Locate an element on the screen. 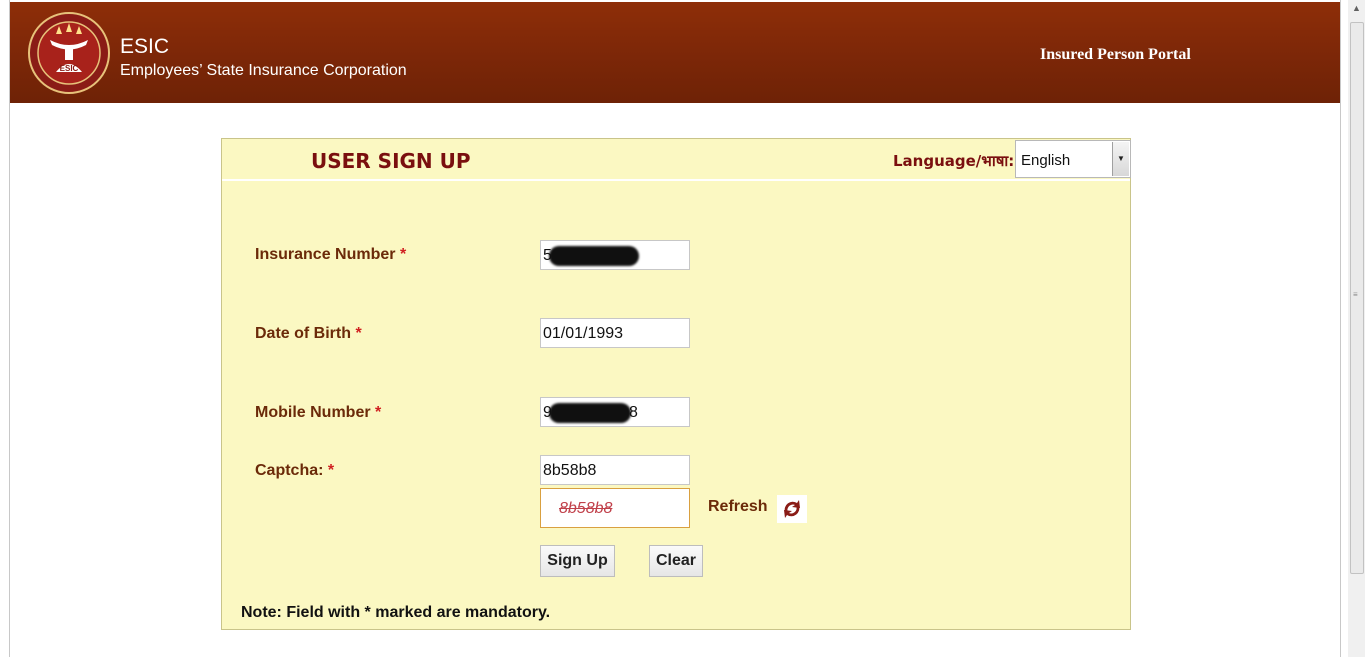  scrollbar-thumb: ≡ is located at coordinates (1357, 298).